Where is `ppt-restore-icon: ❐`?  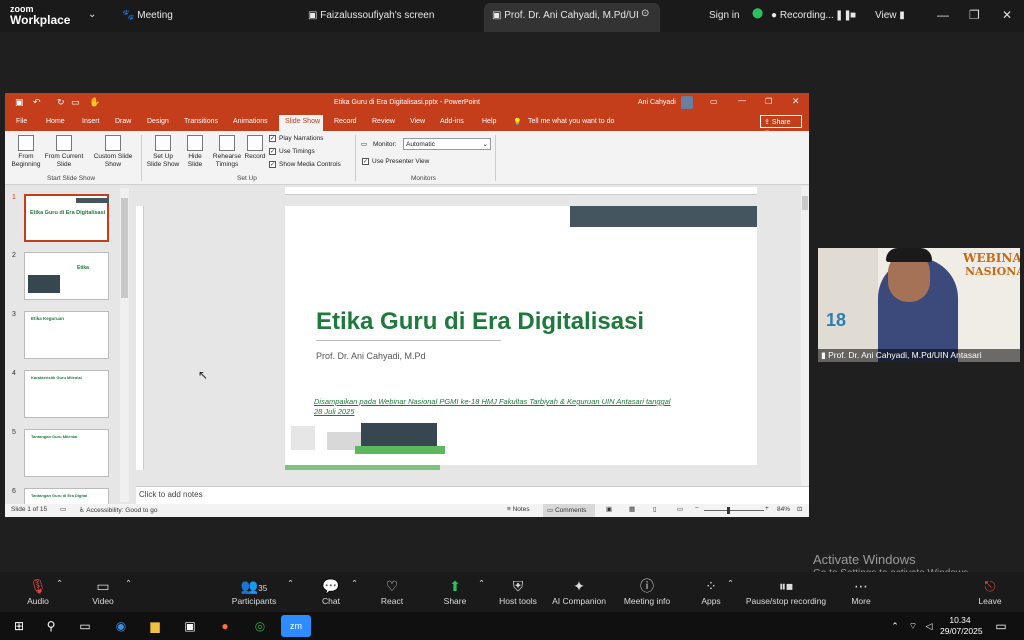
ppt-restore-icon: ❐ is located at coordinates (768, 101).